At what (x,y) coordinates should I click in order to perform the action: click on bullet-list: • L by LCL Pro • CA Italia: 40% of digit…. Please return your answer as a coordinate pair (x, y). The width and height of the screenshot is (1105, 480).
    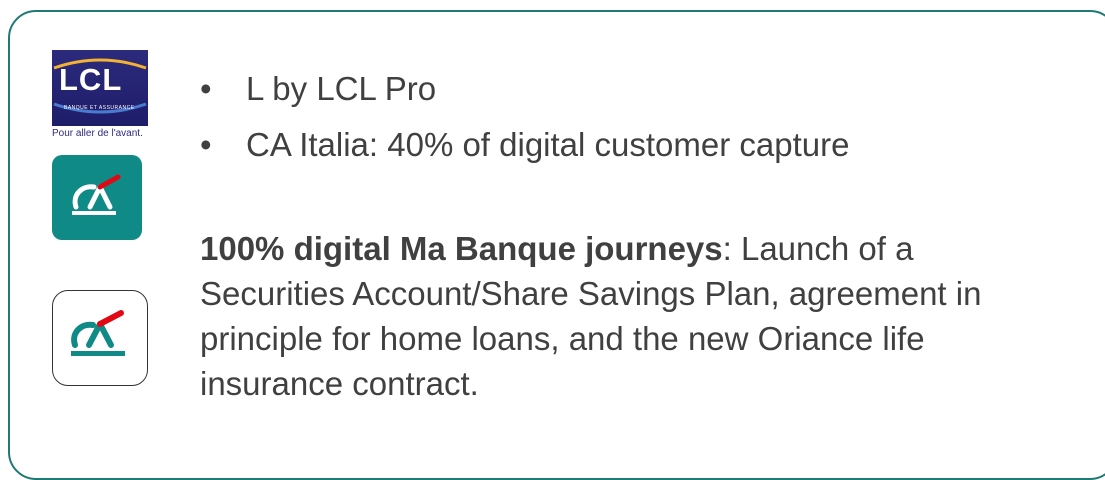
    Looking at the image, I should click on (524, 121).